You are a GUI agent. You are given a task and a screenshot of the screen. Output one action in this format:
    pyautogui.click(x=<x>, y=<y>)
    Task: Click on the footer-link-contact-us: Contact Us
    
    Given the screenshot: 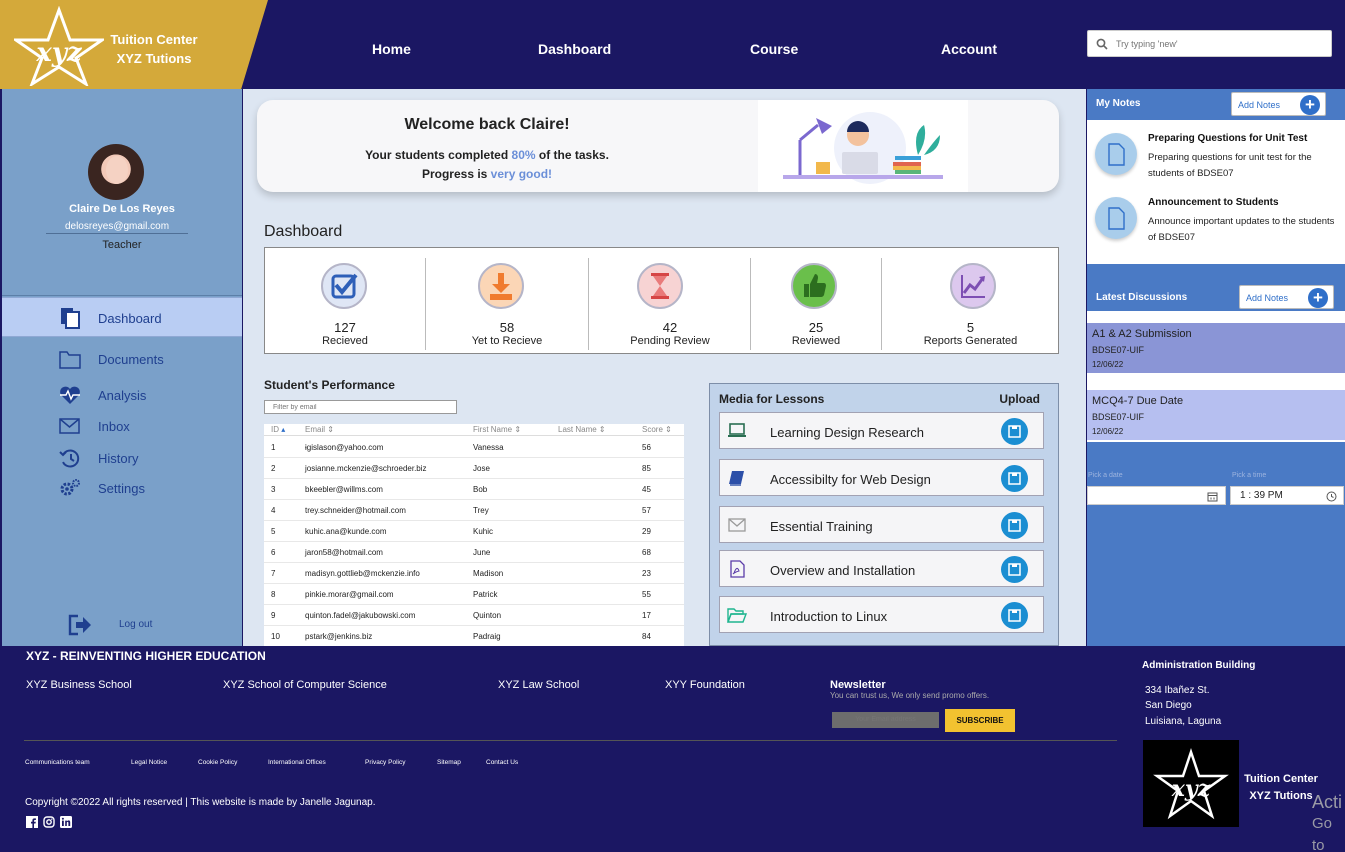 What is the action you would take?
    pyautogui.click(x=502, y=762)
    